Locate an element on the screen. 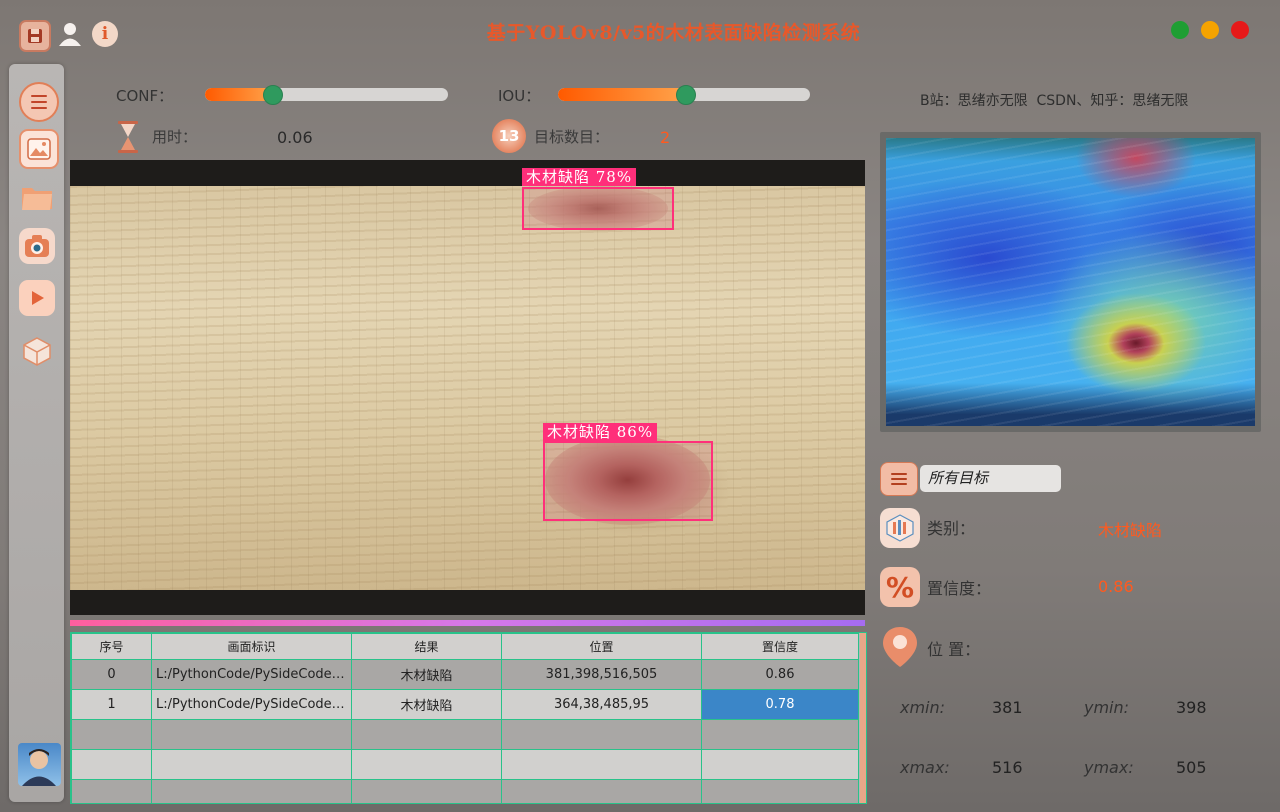 This screenshot has height=812, width=1280. class-value: 木材缺陷 is located at coordinates (1130, 530).